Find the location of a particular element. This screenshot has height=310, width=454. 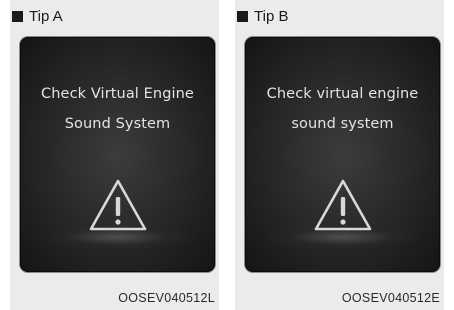

warning-message-b-line1: Check virtual engine is located at coordinates (342, 94).